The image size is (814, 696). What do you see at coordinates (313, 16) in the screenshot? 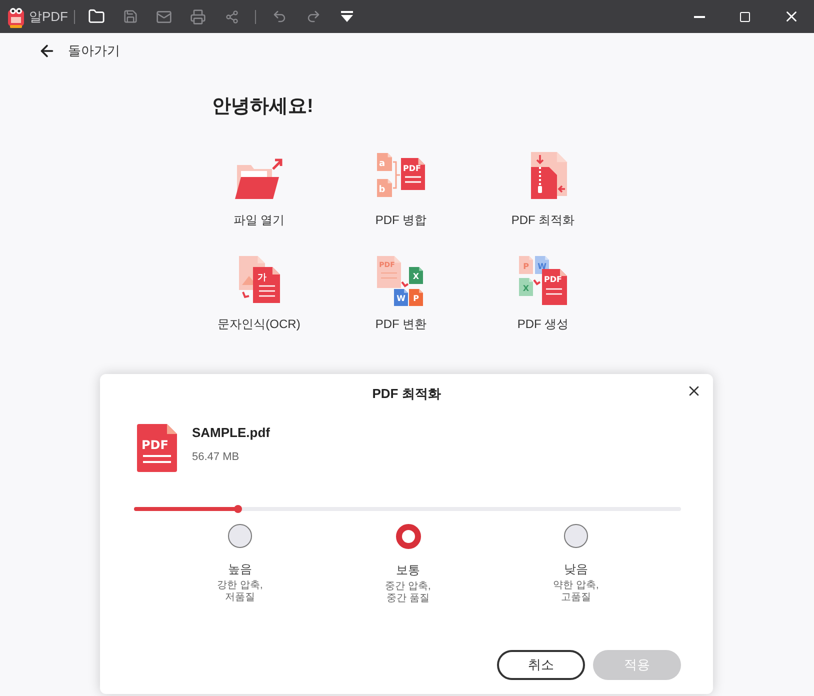
I see `redo-icon` at bounding box center [313, 16].